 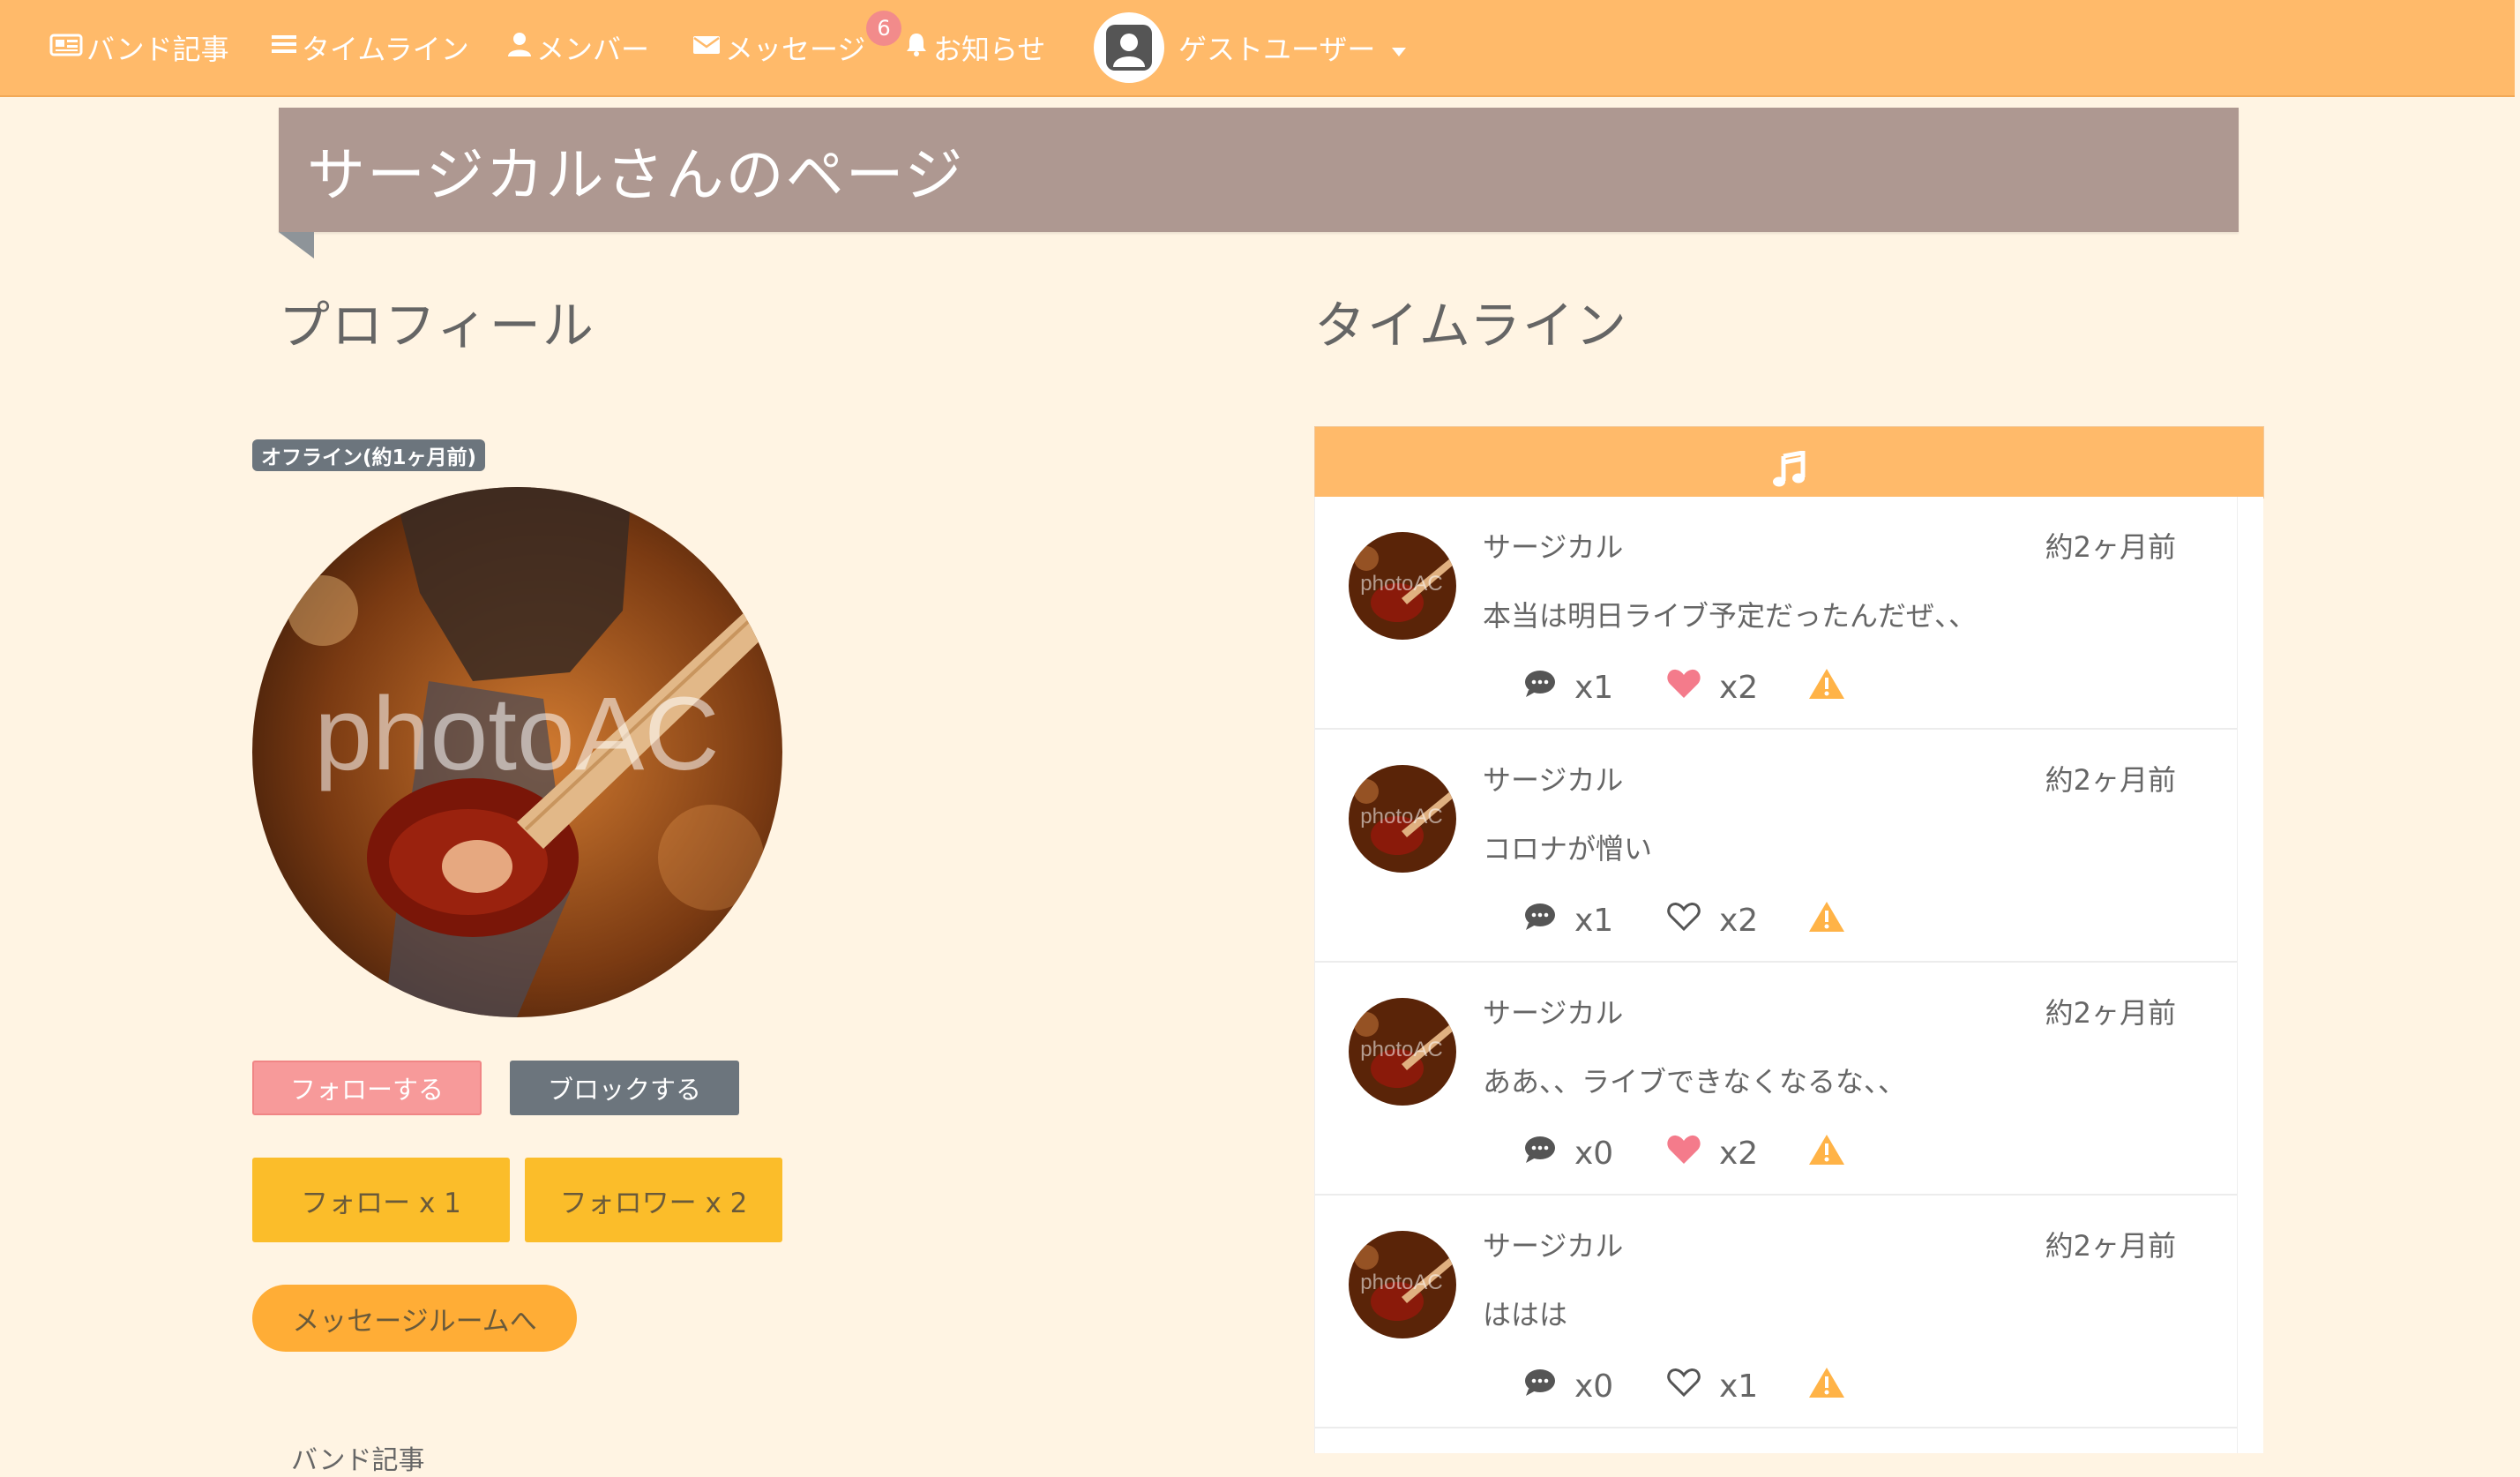 I want to click on message-count-badge: 6, so click(x=883, y=29).